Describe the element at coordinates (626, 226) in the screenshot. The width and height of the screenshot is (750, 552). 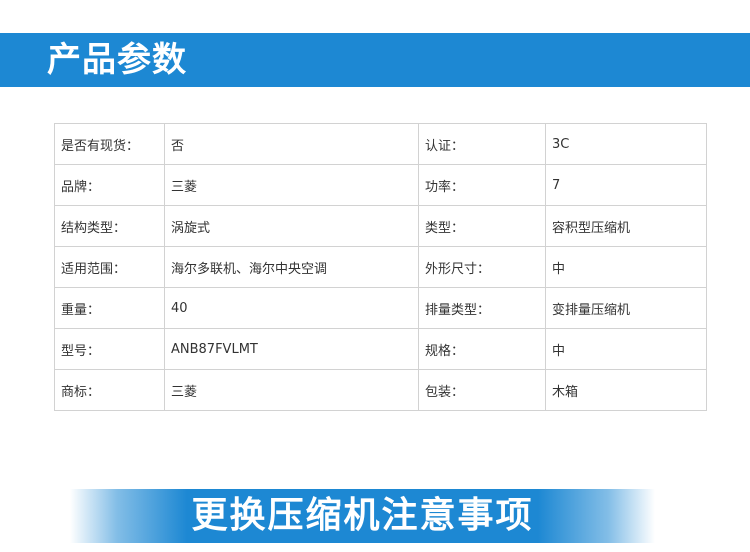
I see `param-value: 容积型压缩机` at that location.